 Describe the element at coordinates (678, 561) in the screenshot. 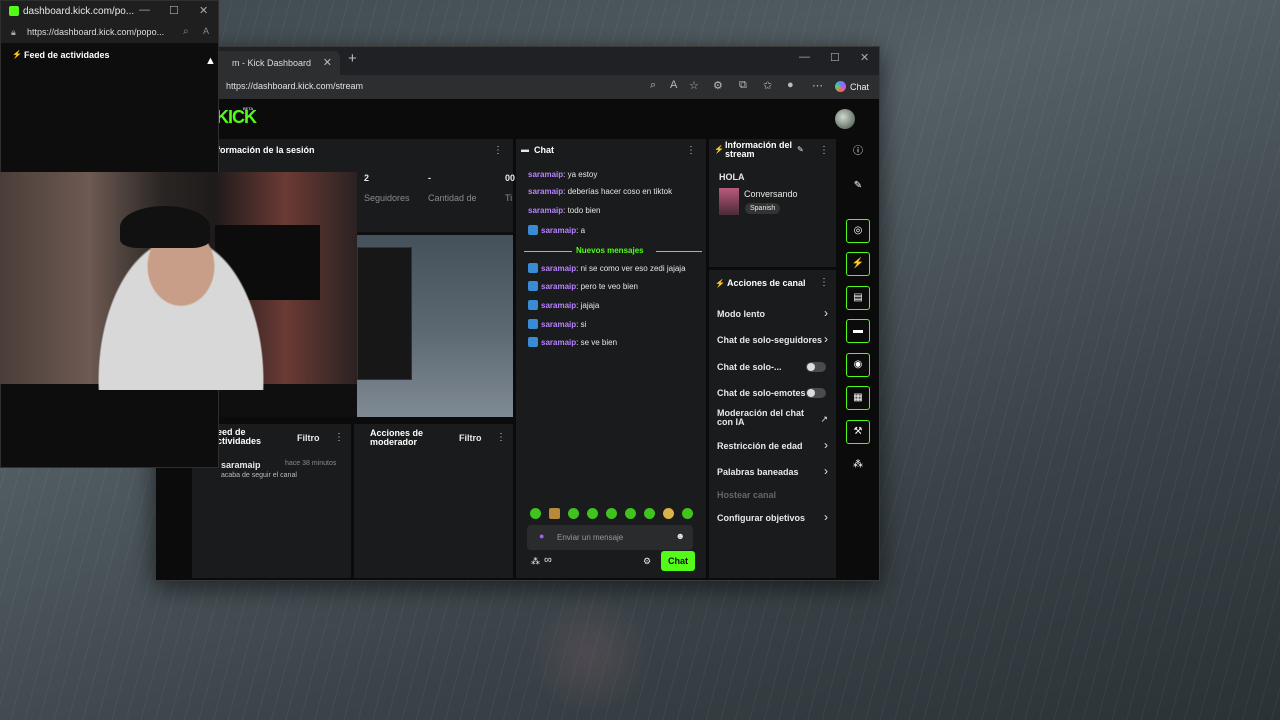

I see `send-chat-button: Chat` at that location.